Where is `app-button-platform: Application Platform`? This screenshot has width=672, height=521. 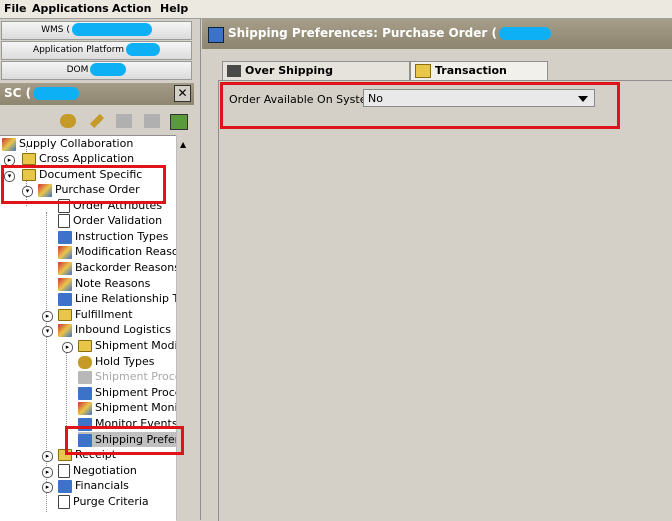 app-button-platform: Application Platform is located at coordinates (96, 50).